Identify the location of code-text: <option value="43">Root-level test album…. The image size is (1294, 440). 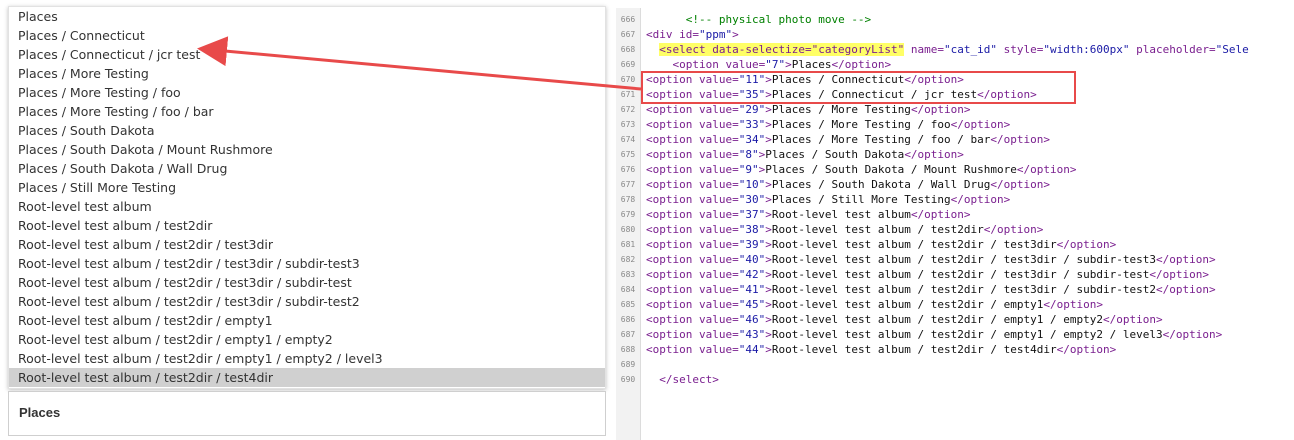
(934, 334).